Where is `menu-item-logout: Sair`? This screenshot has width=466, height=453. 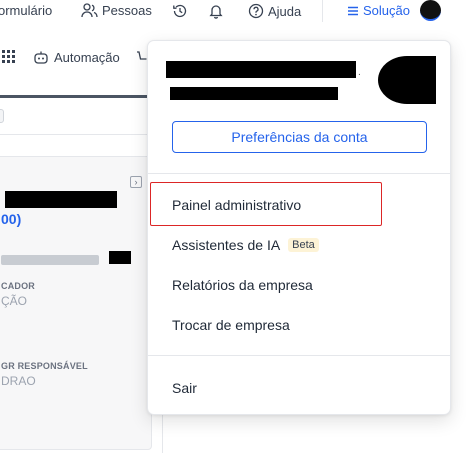
menu-item-logout: Sair is located at coordinates (184, 388).